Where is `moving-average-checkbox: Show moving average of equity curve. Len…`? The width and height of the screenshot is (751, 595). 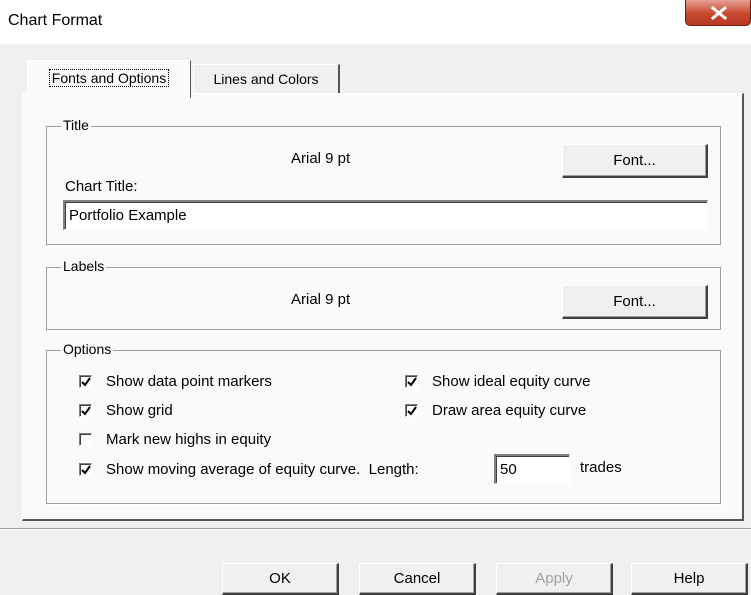 moving-average-checkbox: Show moving average of equity curve. Len… is located at coordinates (249, 469).